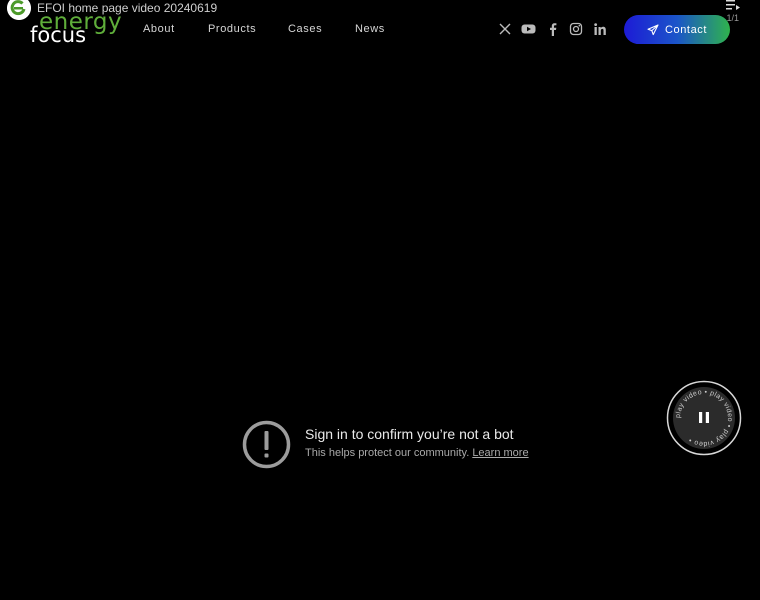 This screenshot has height=600, width=760. Describe the element at coordinates (576, 29) in the screenshot. I see `instagram-icon` at that location.